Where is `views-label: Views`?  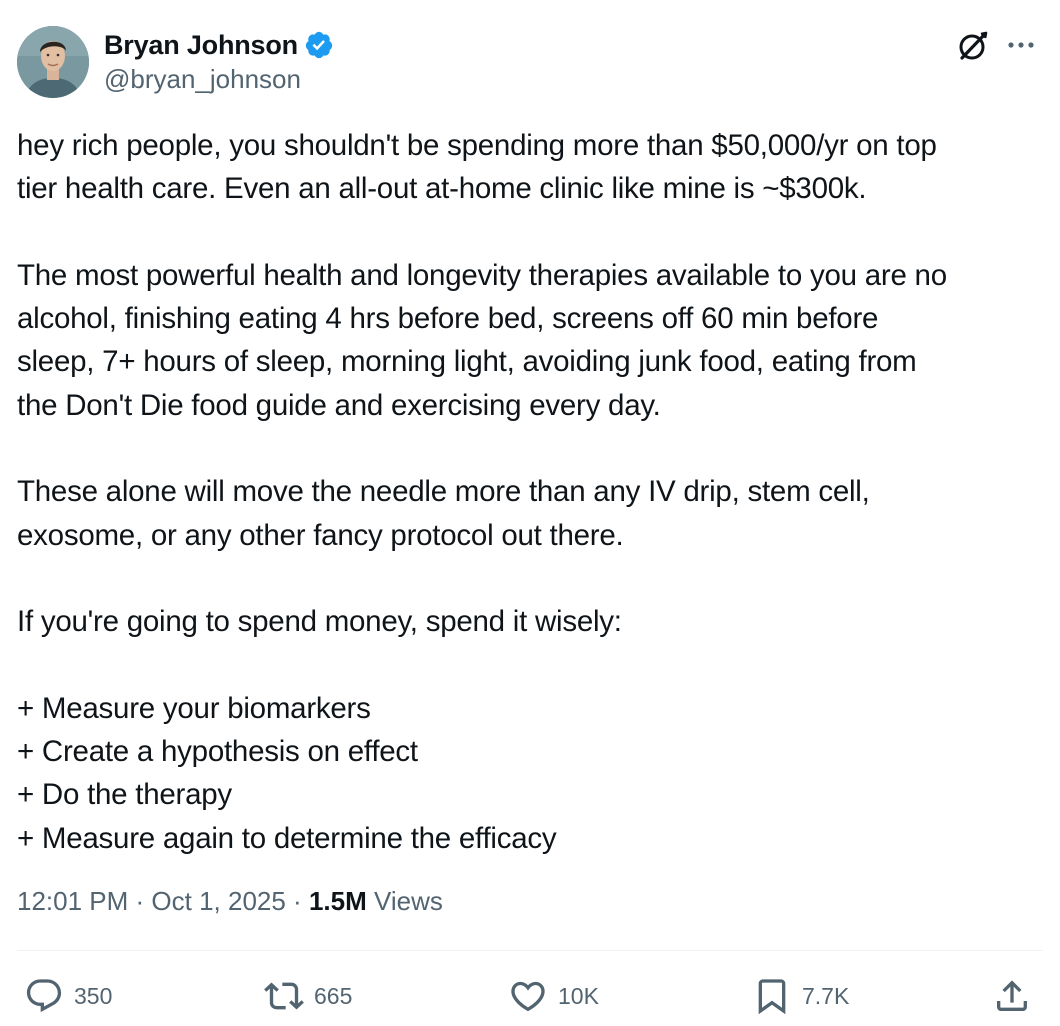
views-label: Views is located at coordinates (404, 901).